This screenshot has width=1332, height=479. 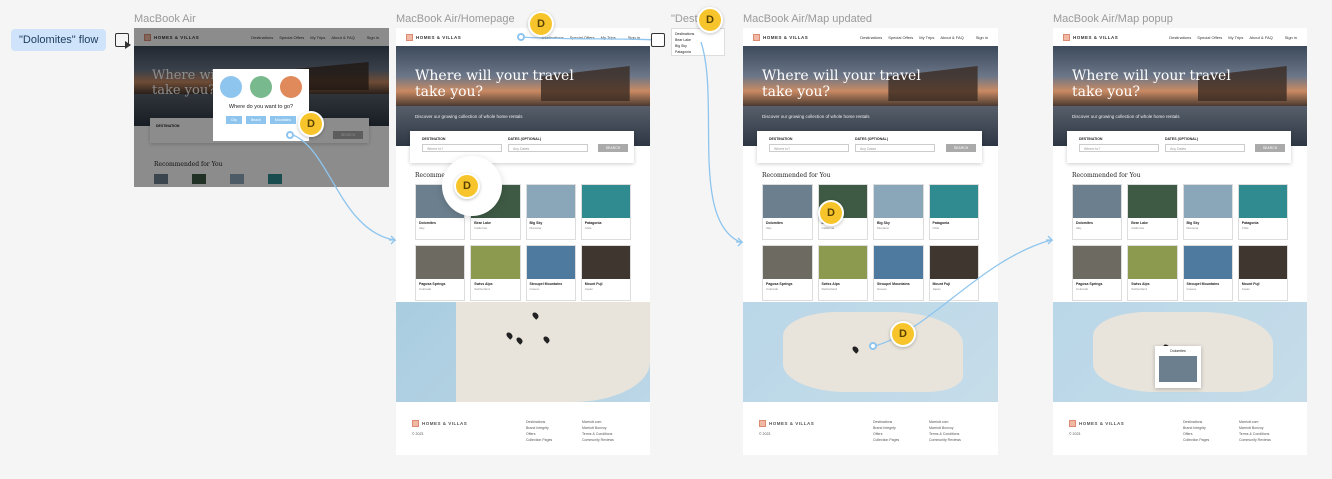 What do you see at coordinates (1152, 212) in the screenshot?
I see `destination-card: Bear LakeCalifornia` at bounding box center [1152, 212].